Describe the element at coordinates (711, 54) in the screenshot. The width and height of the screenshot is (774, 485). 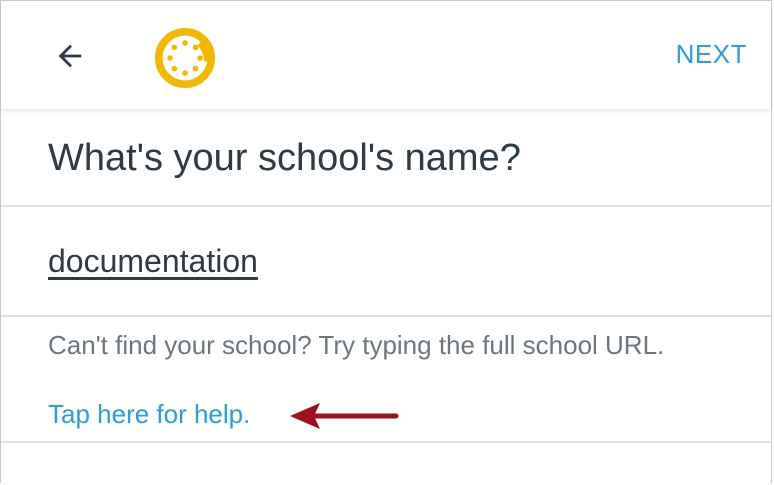
I see `next-button: NEXT` at that location.